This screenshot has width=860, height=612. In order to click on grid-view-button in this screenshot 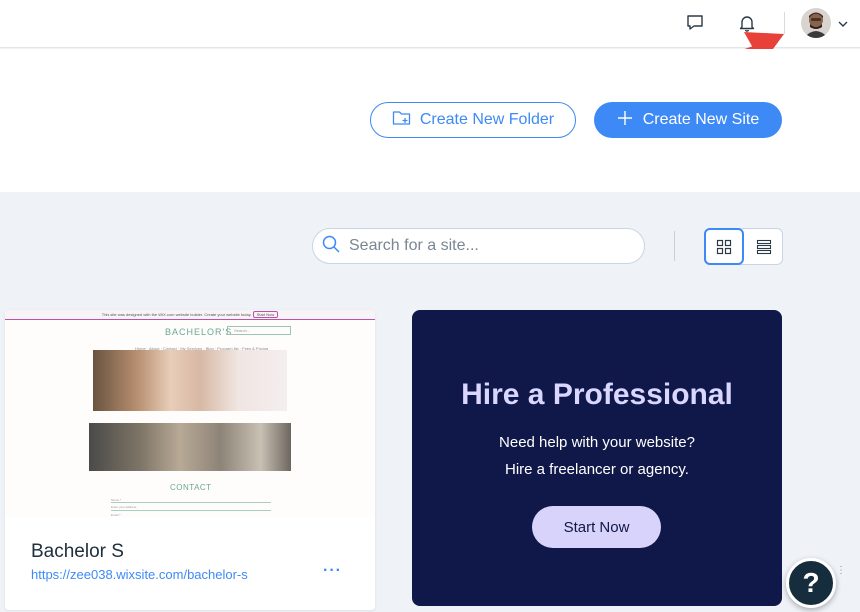, I will do `click(724, 246)`.